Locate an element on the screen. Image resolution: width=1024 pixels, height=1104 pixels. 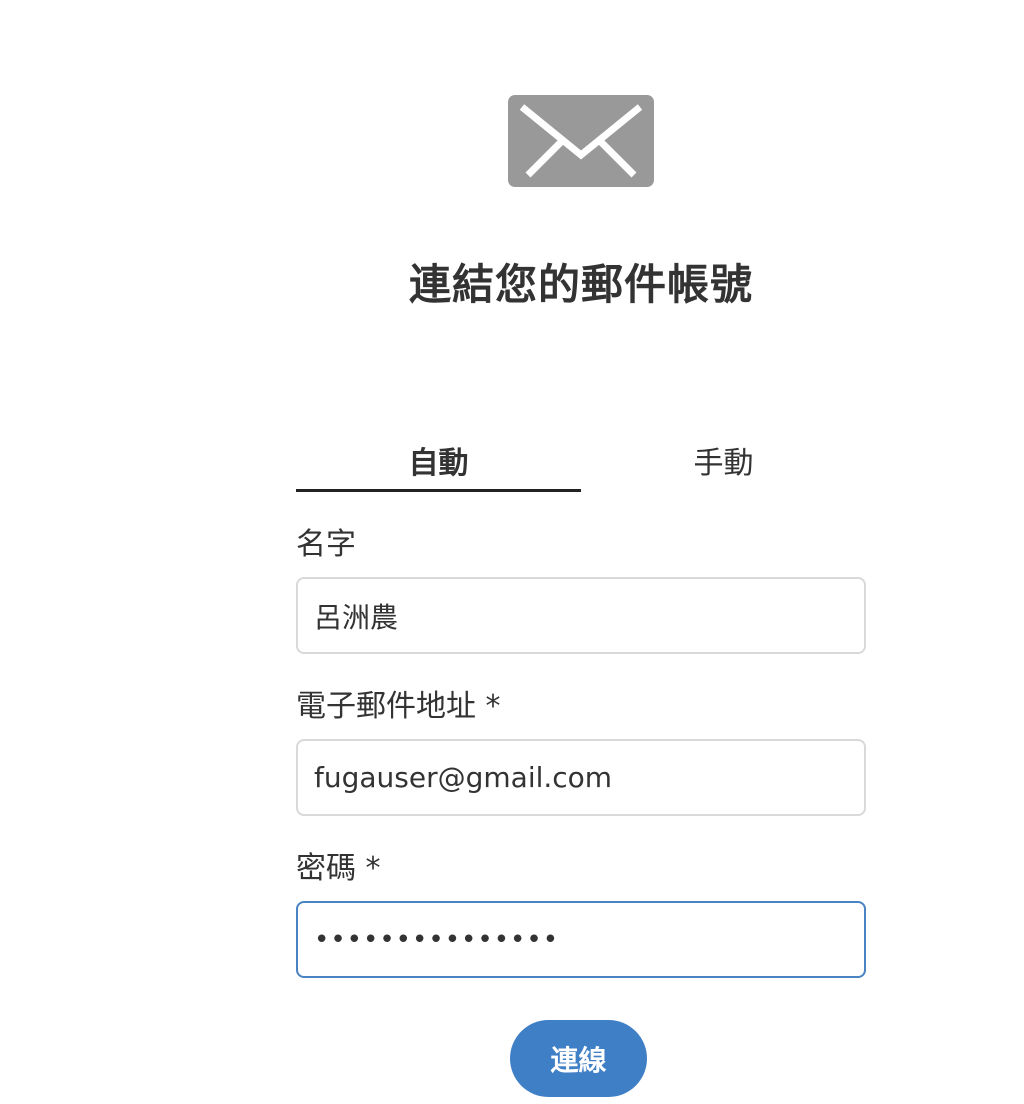
page-title: 連結您的郵件帳號 is located at coordinates (580, 284).